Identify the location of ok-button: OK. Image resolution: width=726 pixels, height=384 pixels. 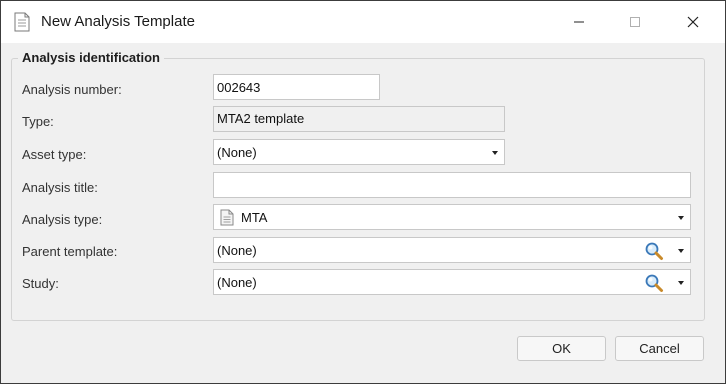
(561, 348).